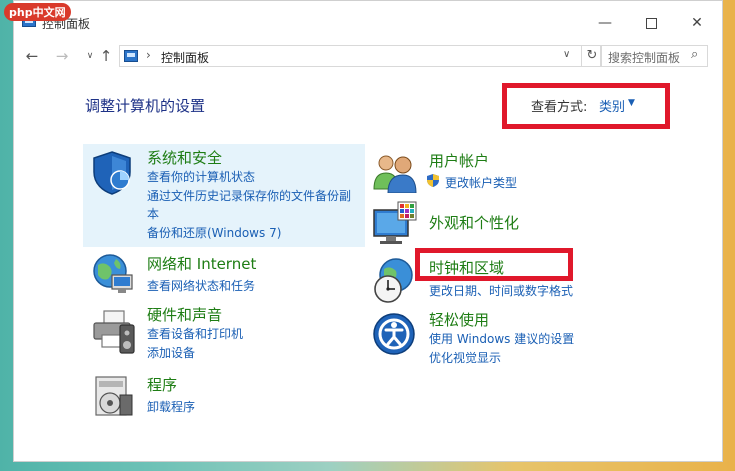  Describe the element at coordinates (201, 176) in the screenshot. I see `link-view-computer-status: 查看你的计算机状态` at that location.